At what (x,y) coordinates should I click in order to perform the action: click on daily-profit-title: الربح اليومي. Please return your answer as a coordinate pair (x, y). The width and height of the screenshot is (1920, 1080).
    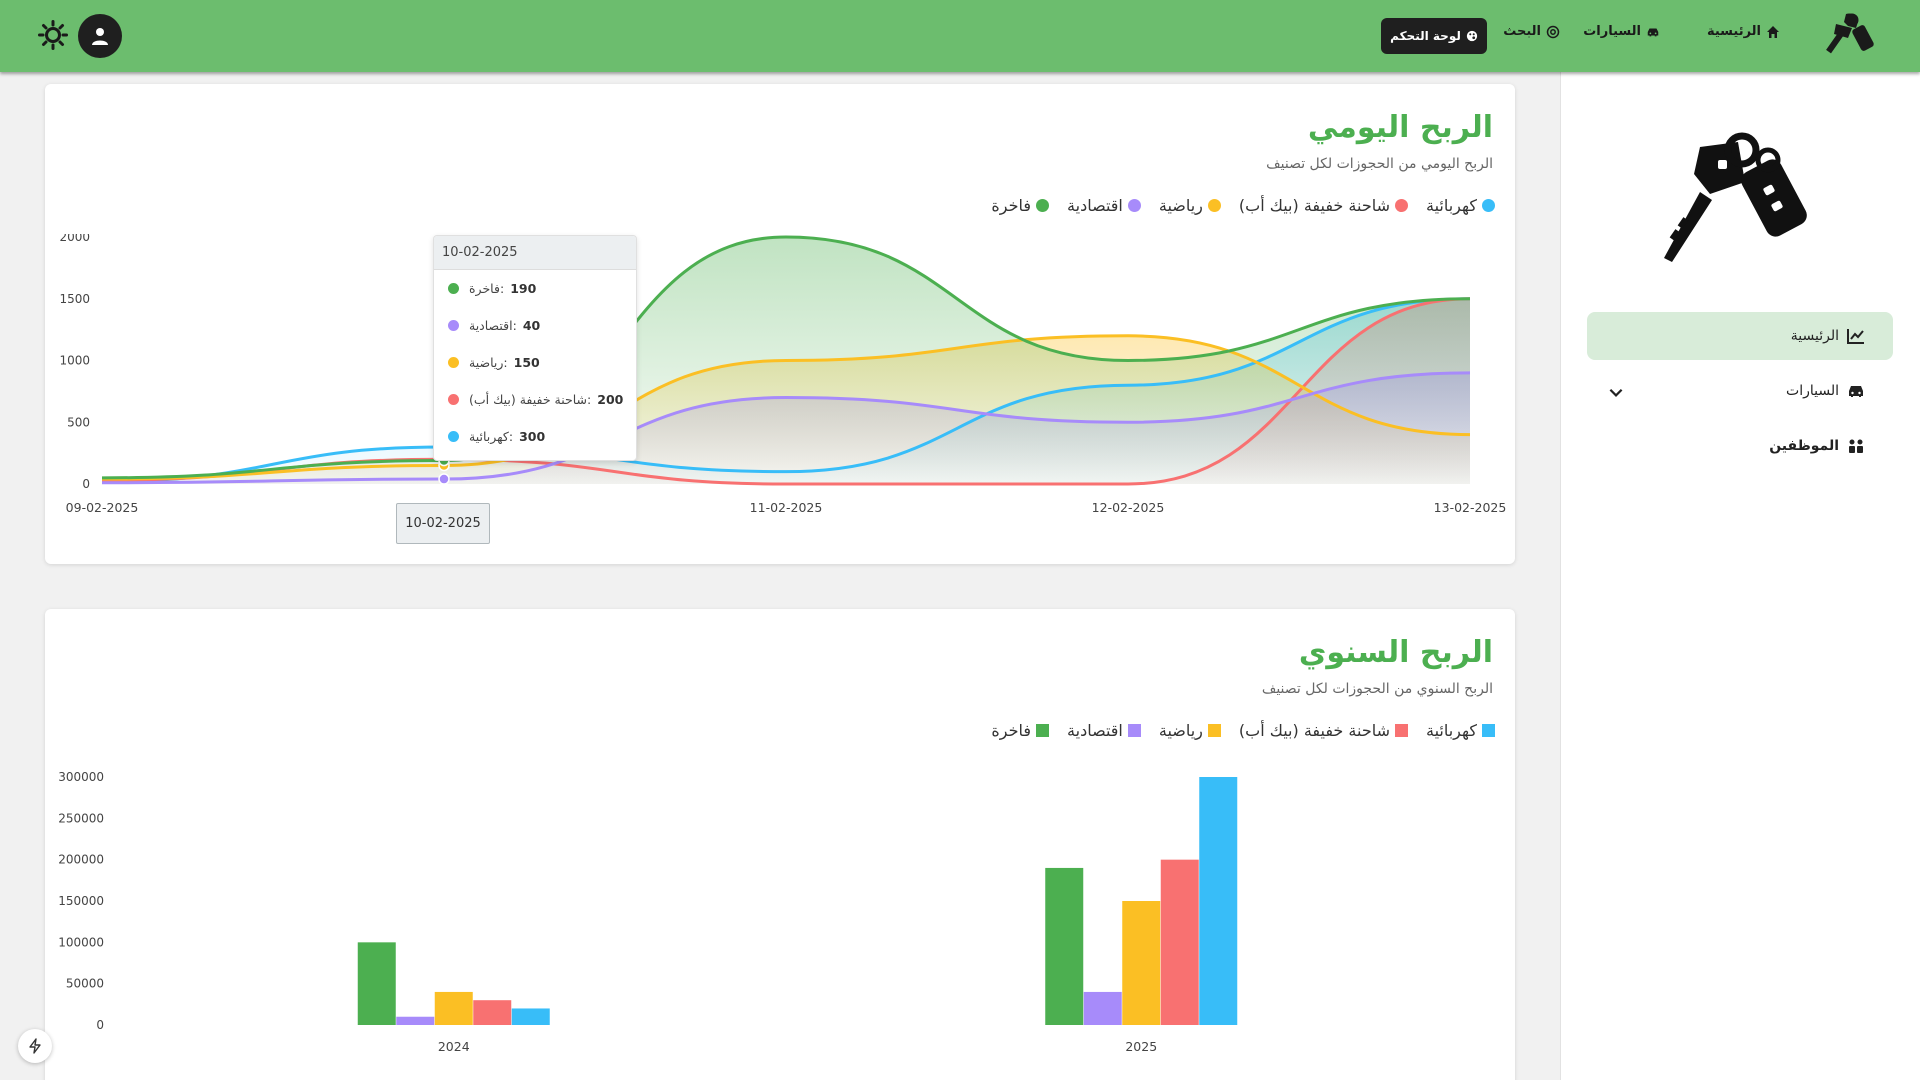
    Looking at the image, I should click on (1400, 127).